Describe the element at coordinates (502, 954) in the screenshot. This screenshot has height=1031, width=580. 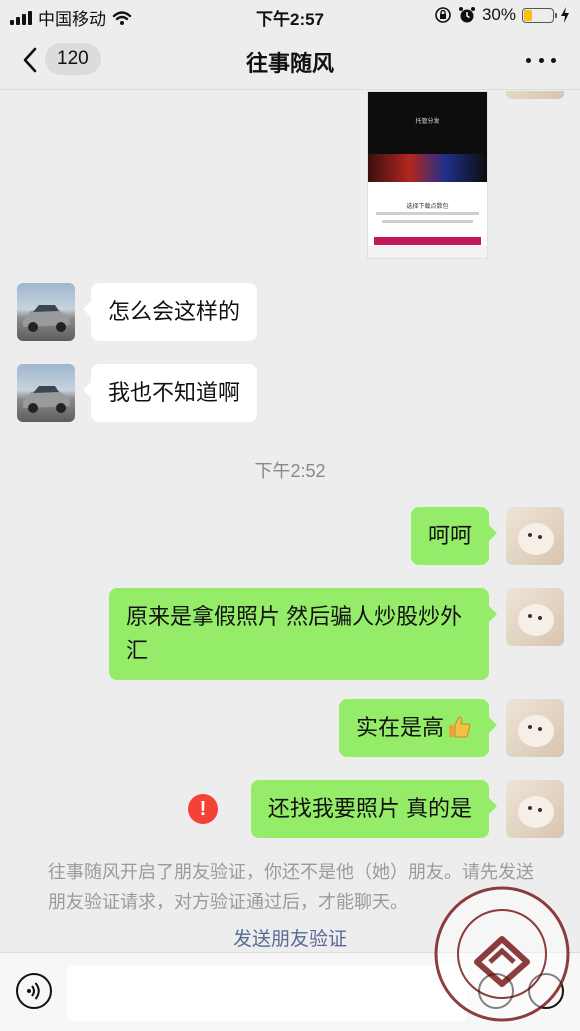
I see `watermark-seal` at that location.